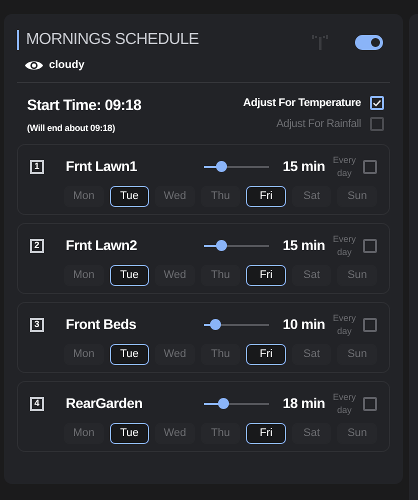  What do you see at coordinates (105, 403) in the screenshot?
I see `zone-name: RearGarden` at bounding box center [105, 403].